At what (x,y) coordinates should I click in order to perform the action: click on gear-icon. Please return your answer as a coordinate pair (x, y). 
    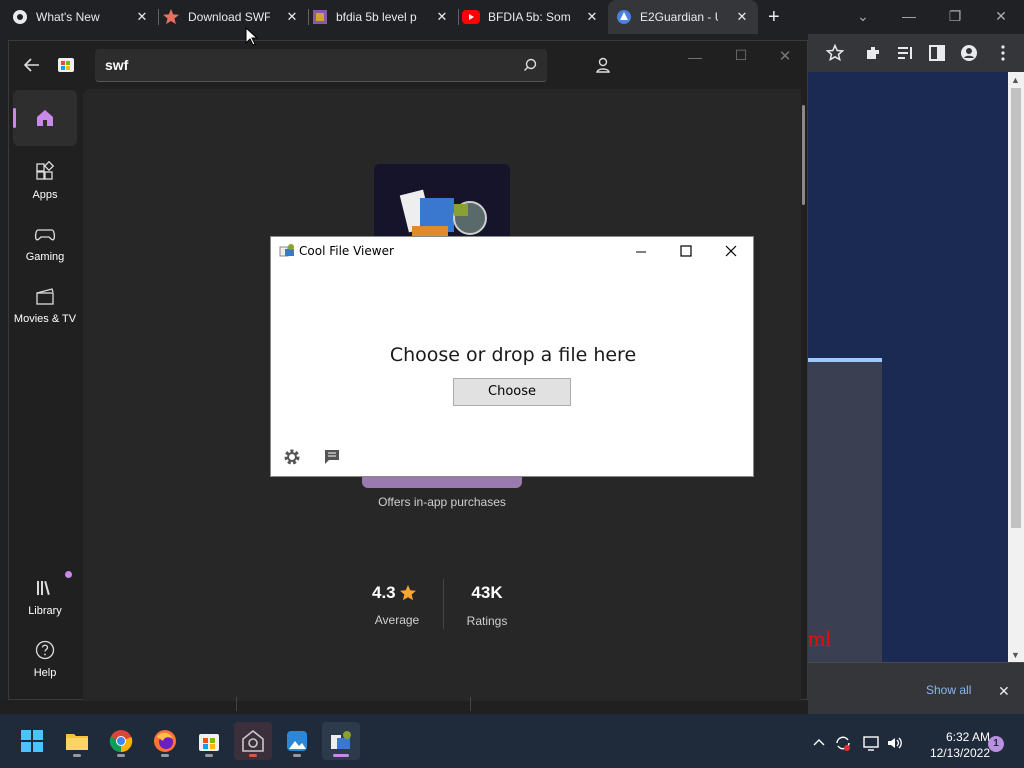
    Looking at the image, I should click on (292, 457).